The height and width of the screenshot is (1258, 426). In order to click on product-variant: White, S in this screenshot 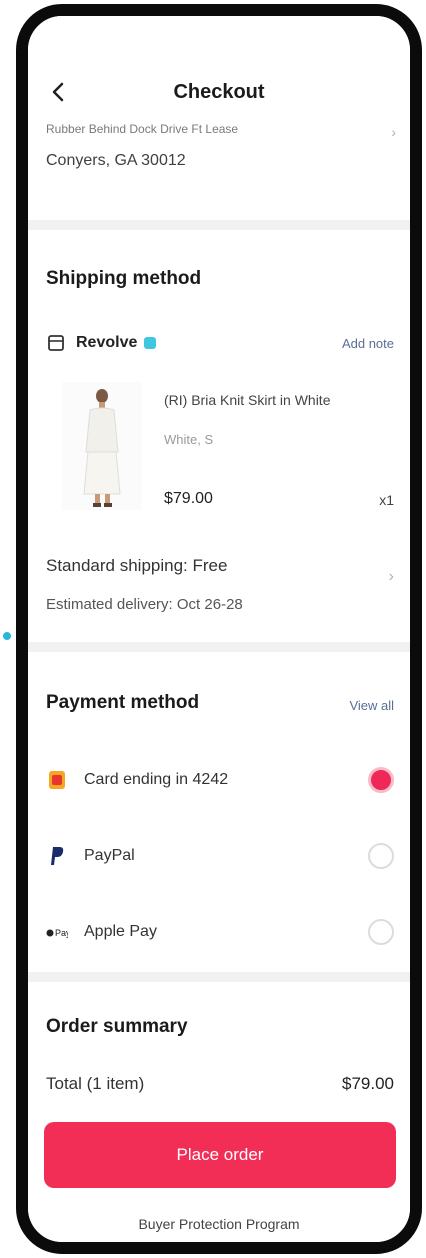, I will do `click(189, 439)`.